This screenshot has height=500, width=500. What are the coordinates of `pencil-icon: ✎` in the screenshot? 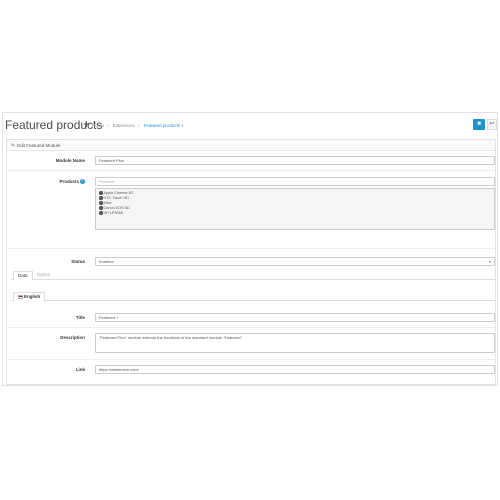 It's located at (13, 146).